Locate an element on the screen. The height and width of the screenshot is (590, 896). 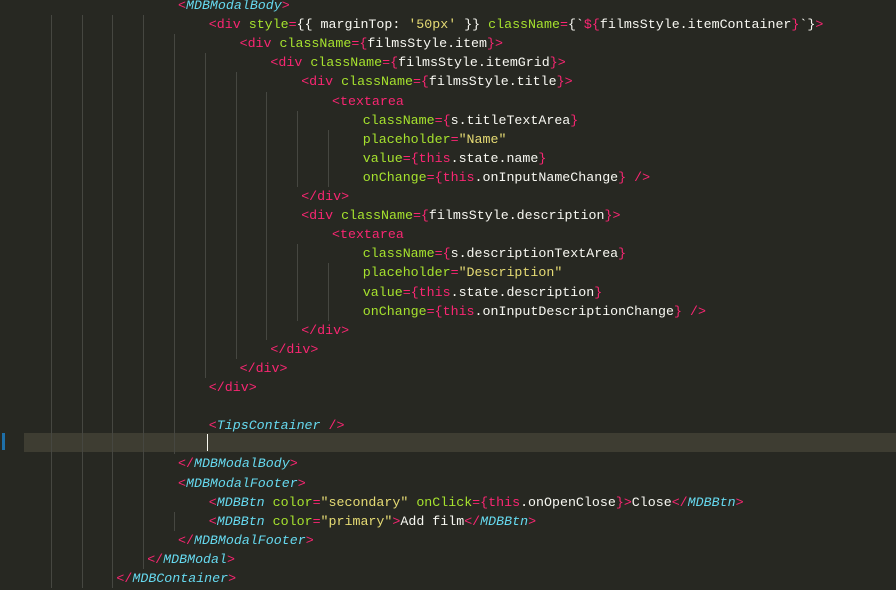
text-caret is located at coordinates (207, 442).